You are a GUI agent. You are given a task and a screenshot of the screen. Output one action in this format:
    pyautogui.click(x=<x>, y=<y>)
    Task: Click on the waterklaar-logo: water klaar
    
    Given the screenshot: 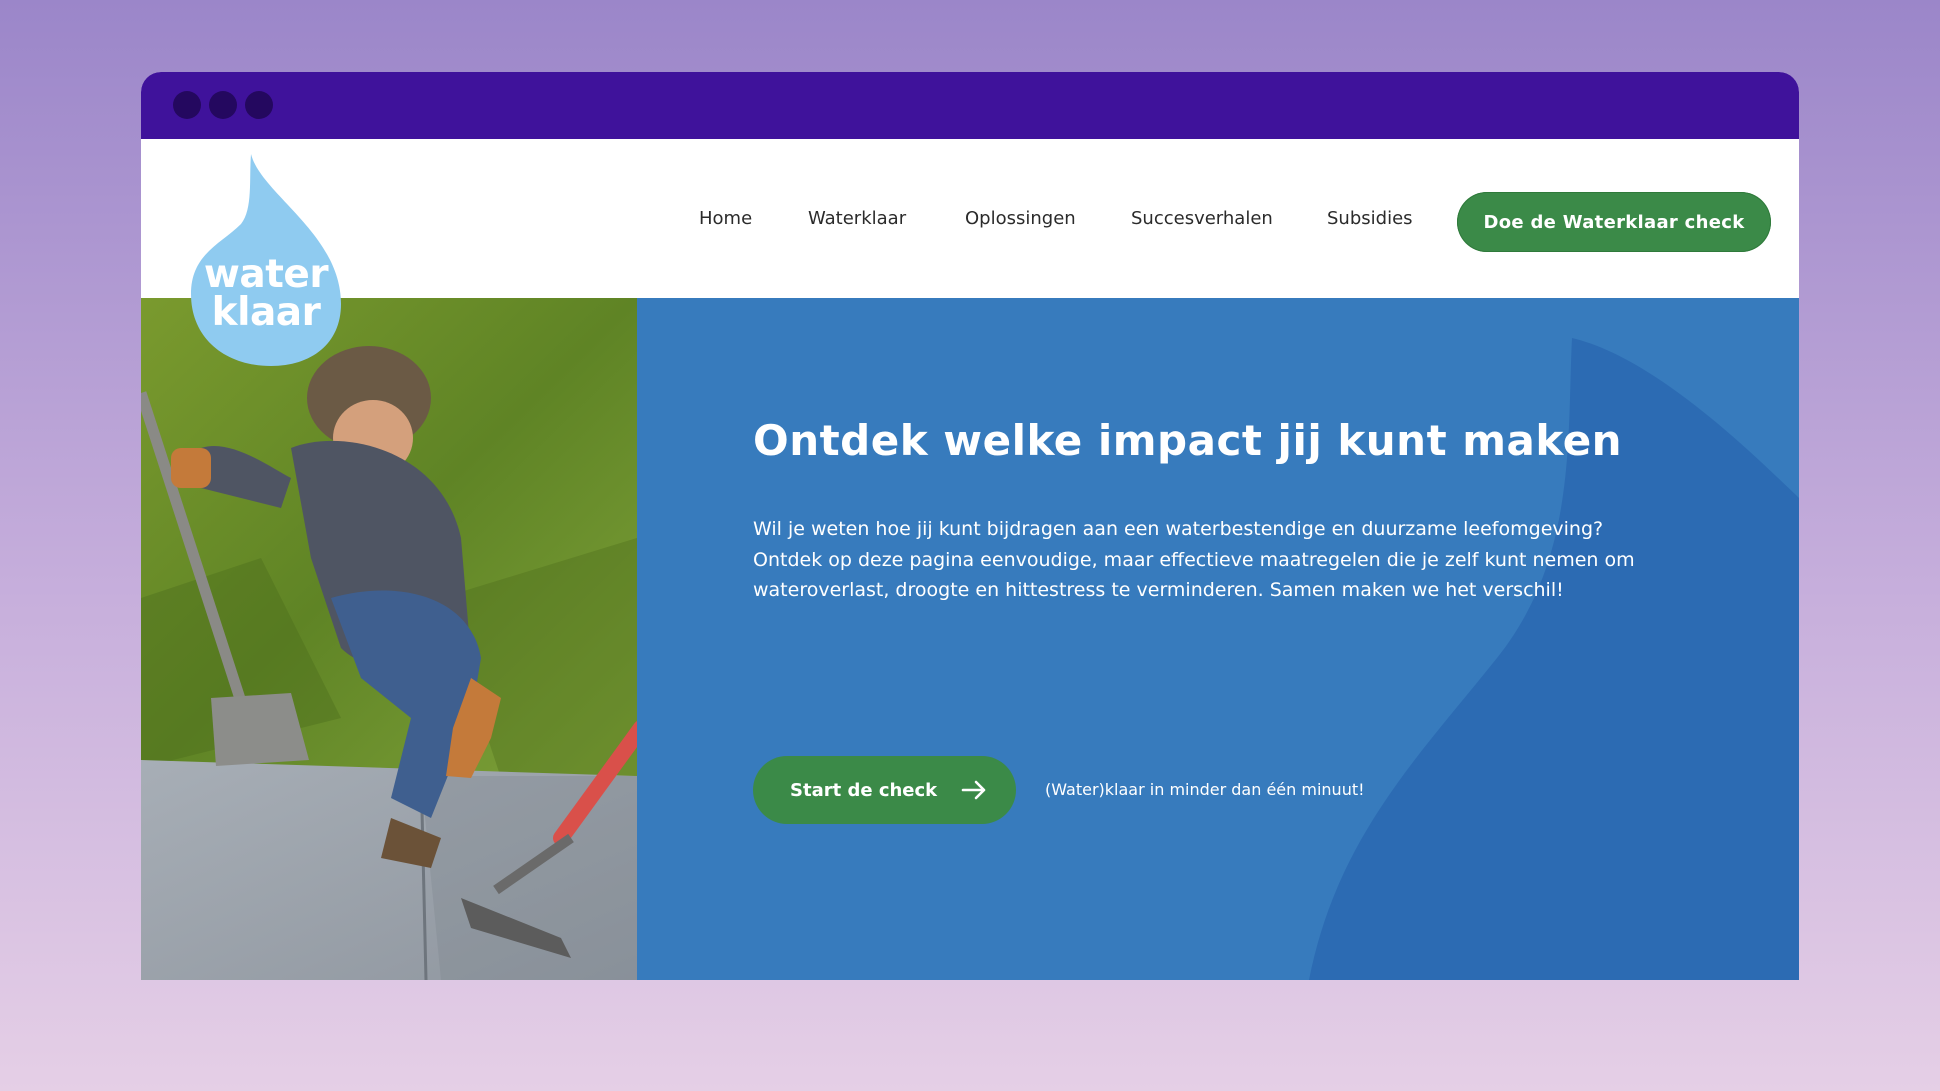 What is the action you would take?
    pyautogui.click(x=266, y=260)
    